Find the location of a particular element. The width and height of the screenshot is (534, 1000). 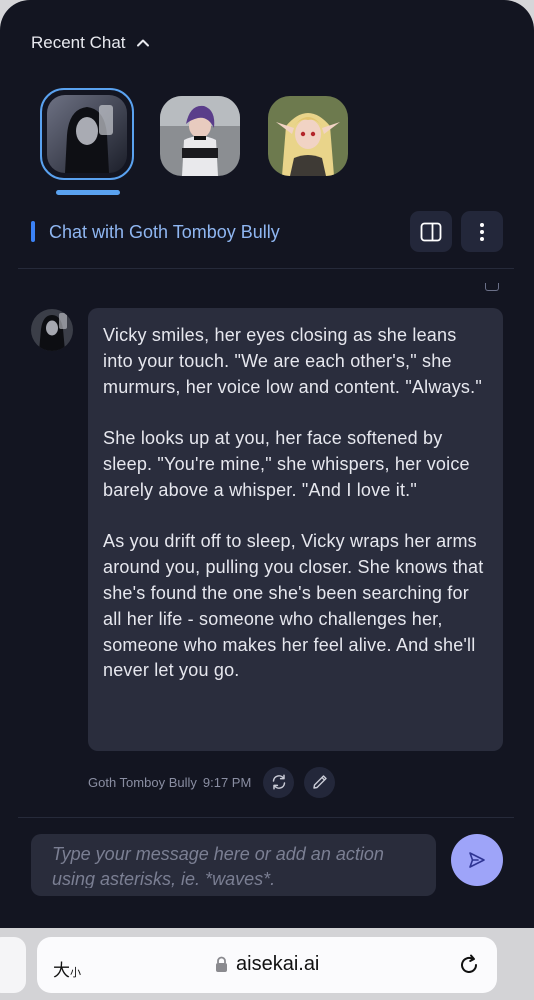

url-text: aisekai.ai is located at coordinates (278, 964).